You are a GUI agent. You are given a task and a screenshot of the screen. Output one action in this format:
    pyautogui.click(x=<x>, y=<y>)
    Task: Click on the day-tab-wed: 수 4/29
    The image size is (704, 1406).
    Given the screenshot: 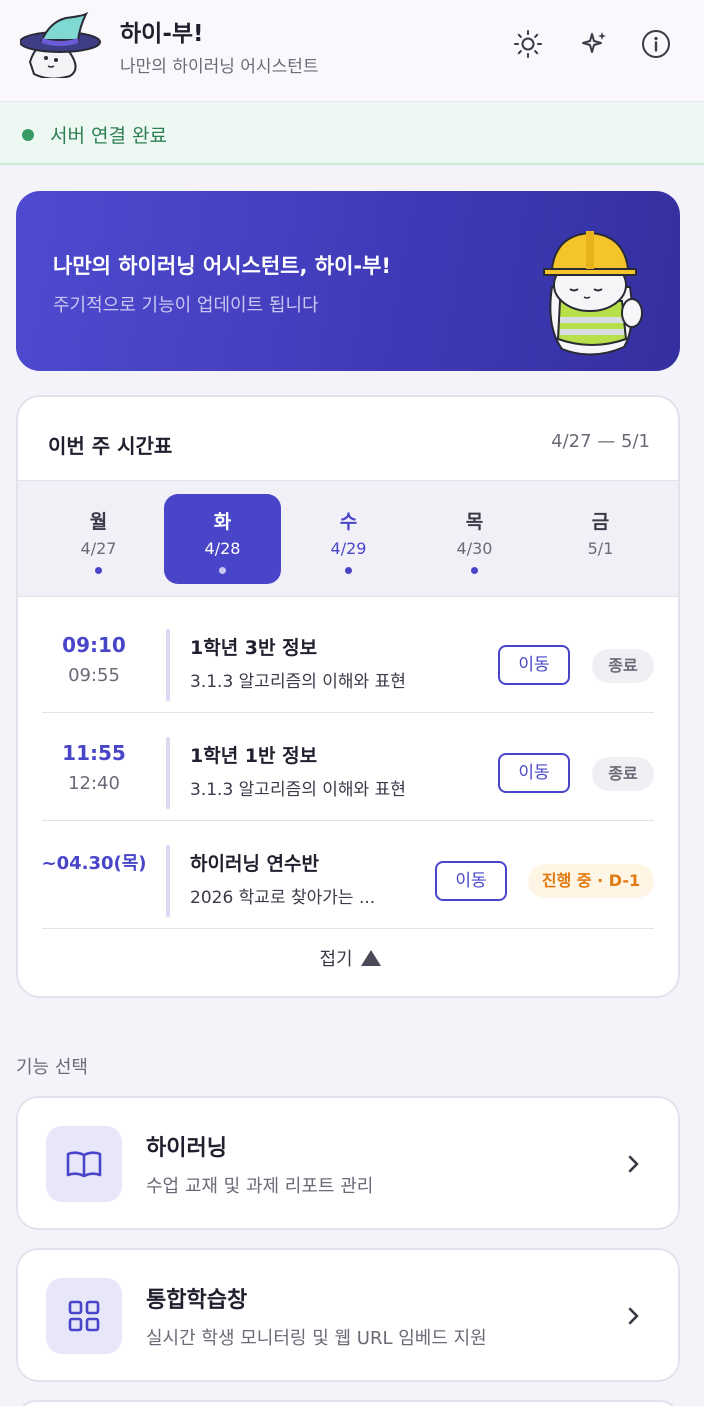 What is the action you would take?
    pyautogui.click(x=348, y=539)
    